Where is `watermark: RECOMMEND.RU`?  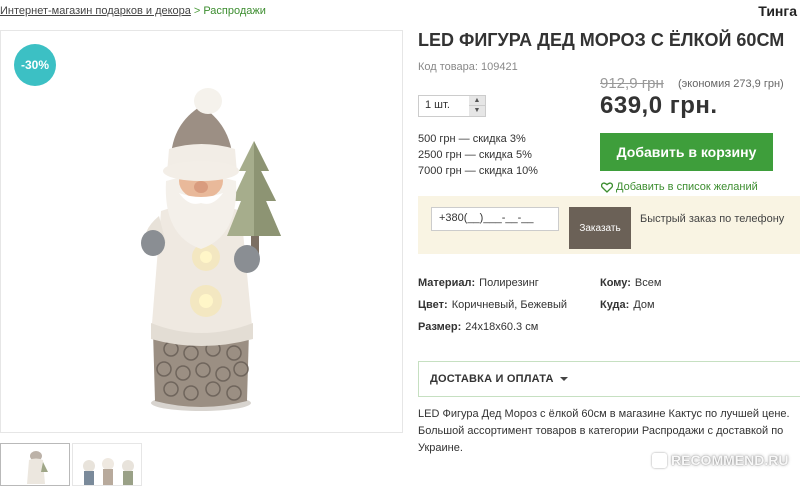 watermark: RECOMMEND.RU is located at coordinates (720, 460).